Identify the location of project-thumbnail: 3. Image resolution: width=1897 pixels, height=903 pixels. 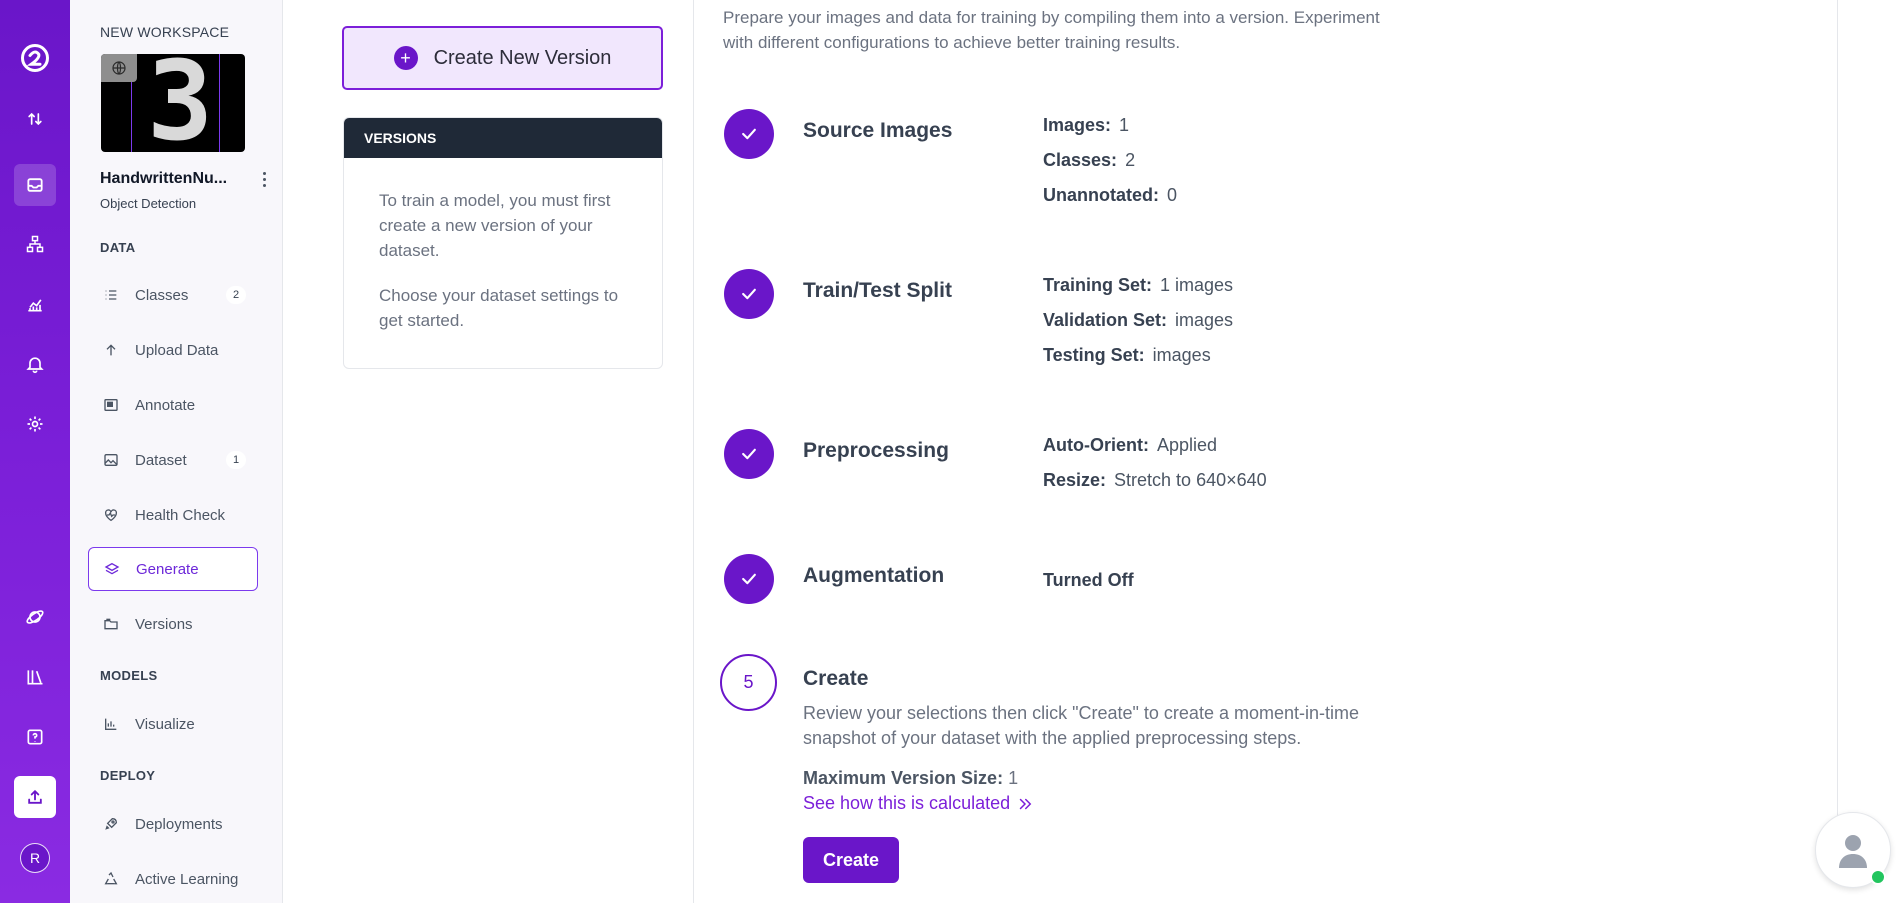
(173, 103).